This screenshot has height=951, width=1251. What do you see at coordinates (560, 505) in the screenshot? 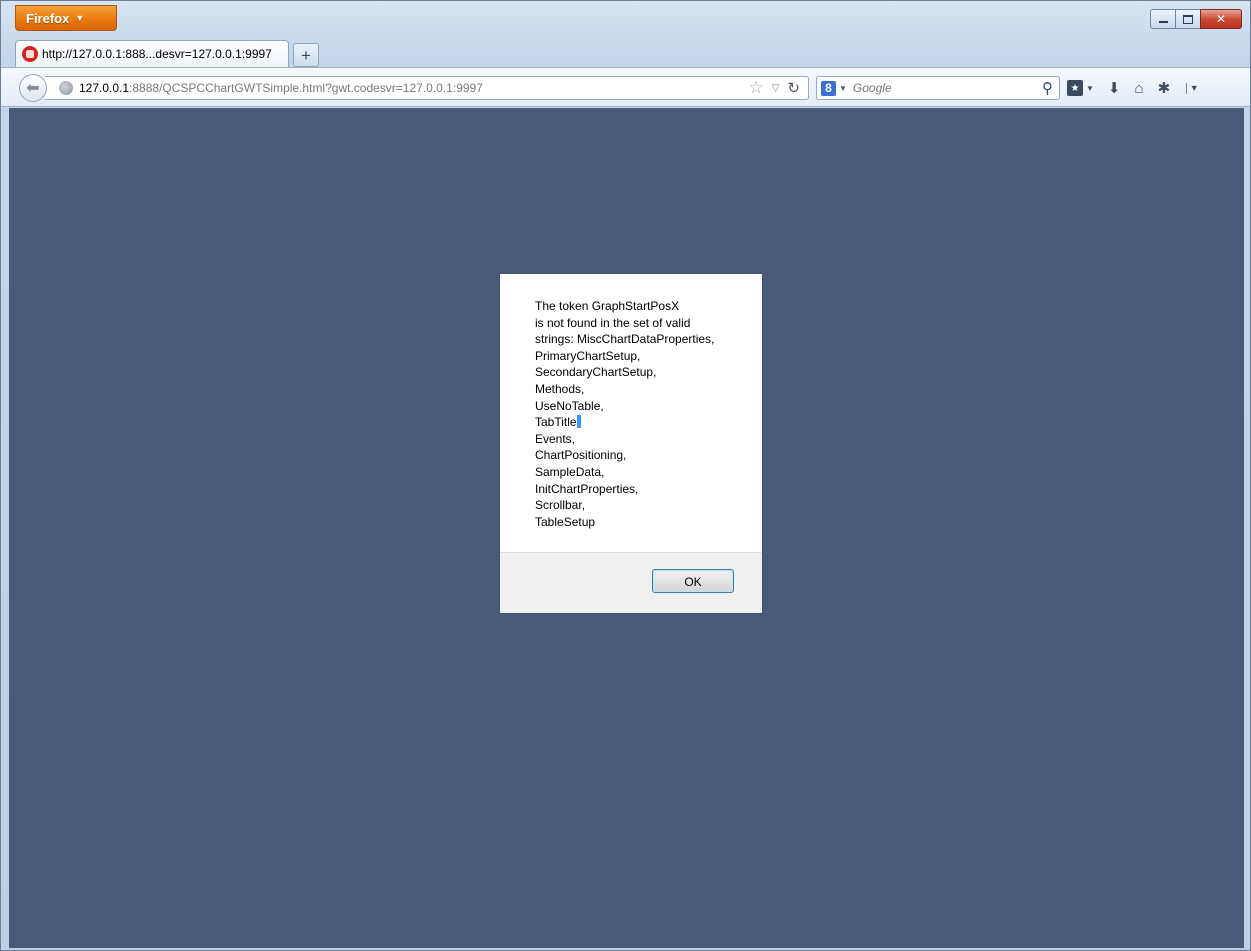
I see `message-line: Scrollbar,` at bounding box center [560, 505].